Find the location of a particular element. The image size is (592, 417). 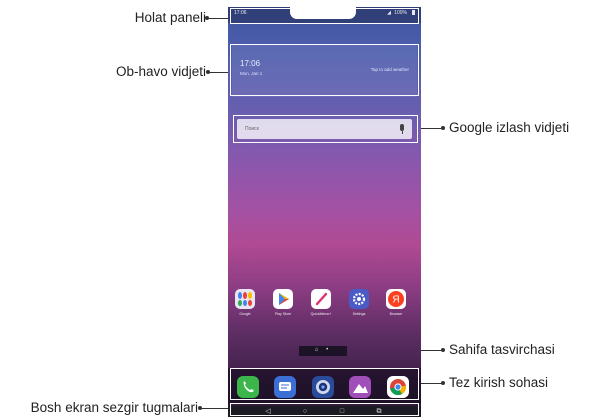

app-label: Play Store is located at coordinates (283, 314).